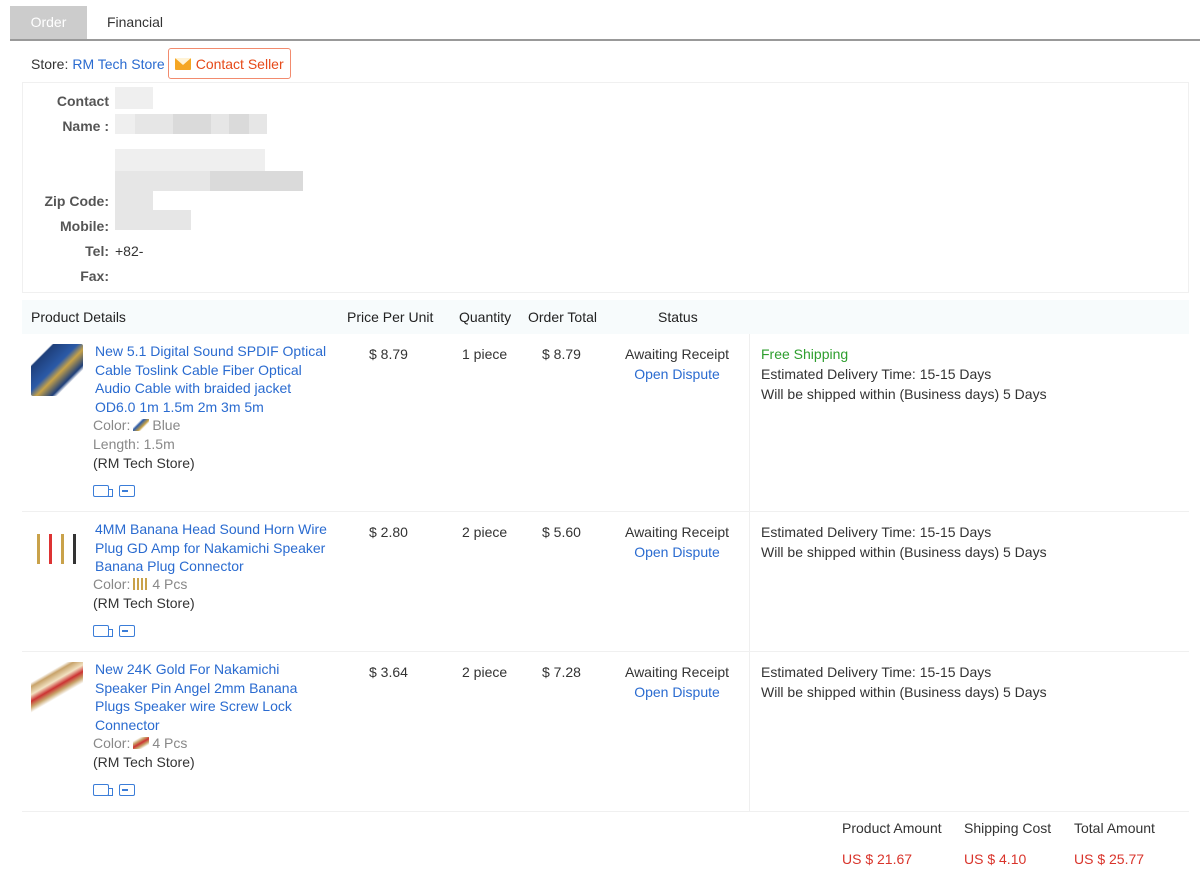 The height and width of the screenshot is (885, 1200). Describe the element at coordinates (76, 201) in the screenshot. I see `zip-code-label: Zip Code:` at that location.